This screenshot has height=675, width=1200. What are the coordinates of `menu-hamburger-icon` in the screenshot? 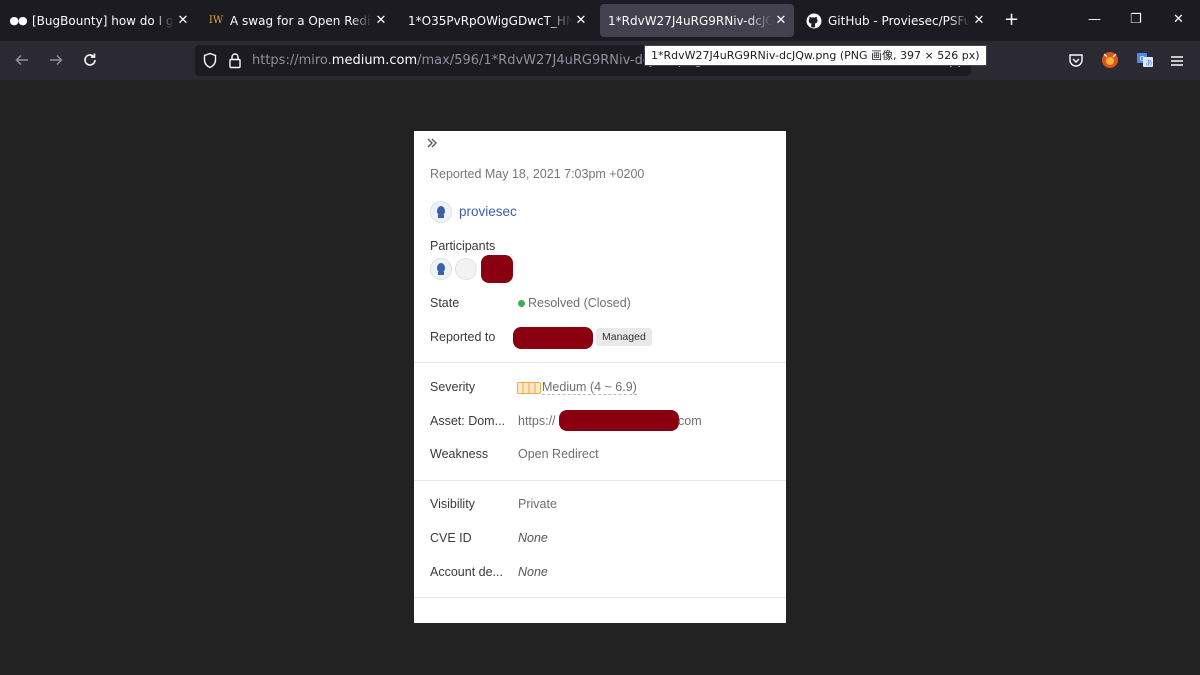 It's located at (1177, 62).